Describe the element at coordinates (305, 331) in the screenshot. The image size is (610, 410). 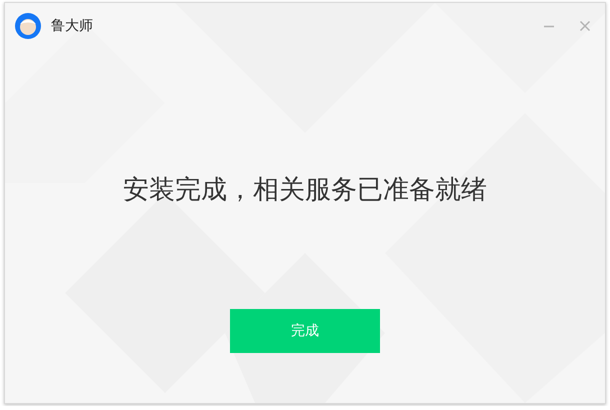
I see `finish-button: 完成` at that location.